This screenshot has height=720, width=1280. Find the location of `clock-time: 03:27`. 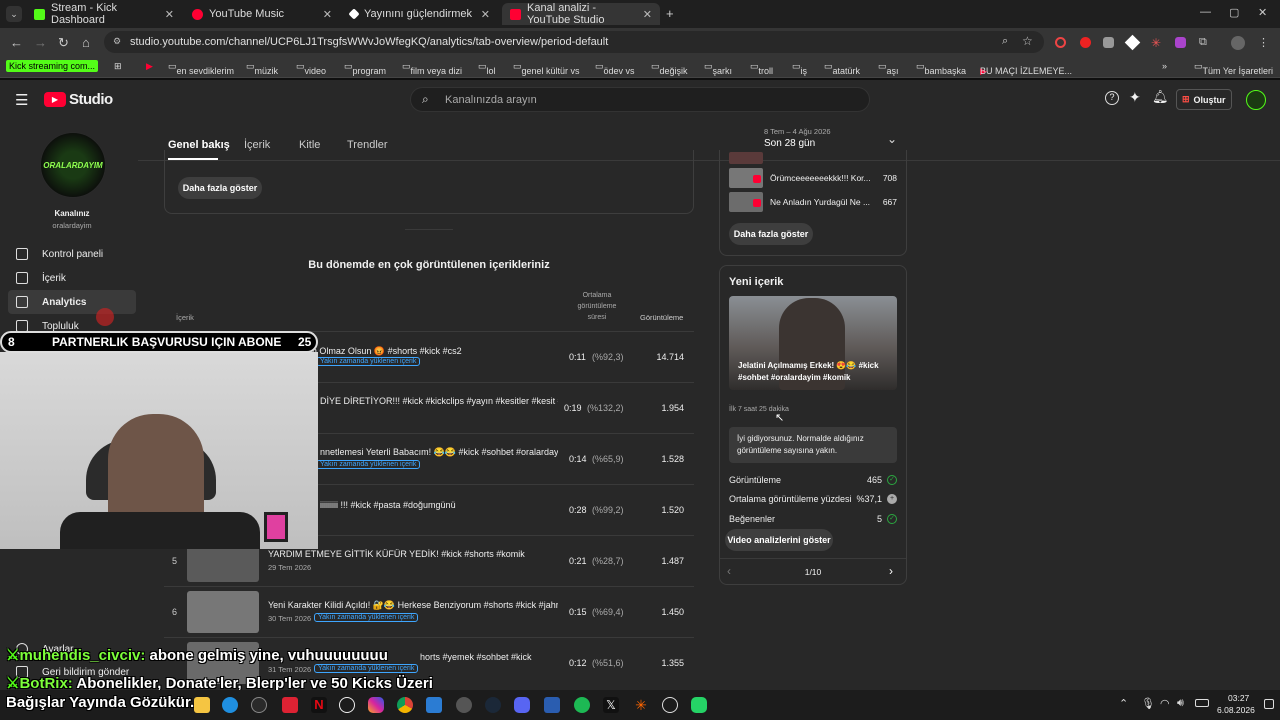

clock-time: 03:27 is located at coordinates (1238, 698).